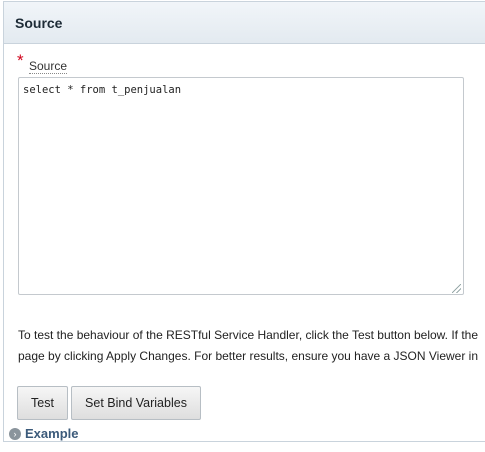 This screenshot has height=452, width=485. I want to click on region-title: Source, so click(39, 23).